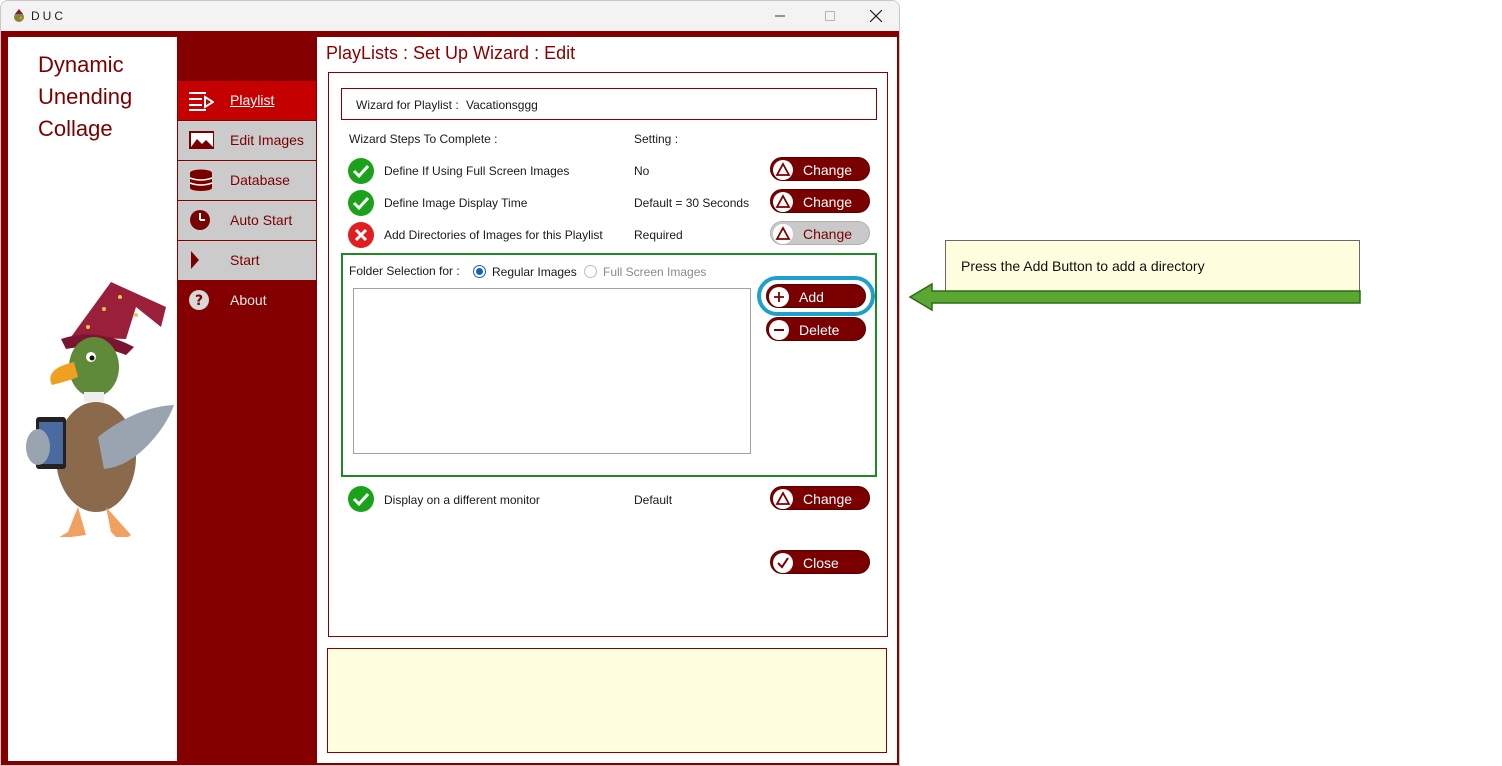 This screenshot has height=766, width=1502. Describe the element at coordinates (81, 64) in the screenshot. I see `logo-line-1: Dynamic` at that location.